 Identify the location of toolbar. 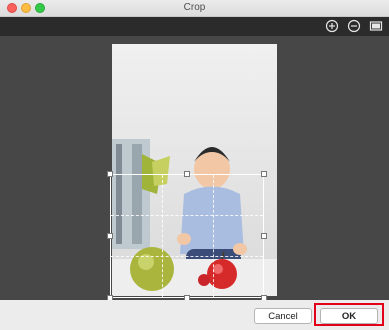
(194, 26).